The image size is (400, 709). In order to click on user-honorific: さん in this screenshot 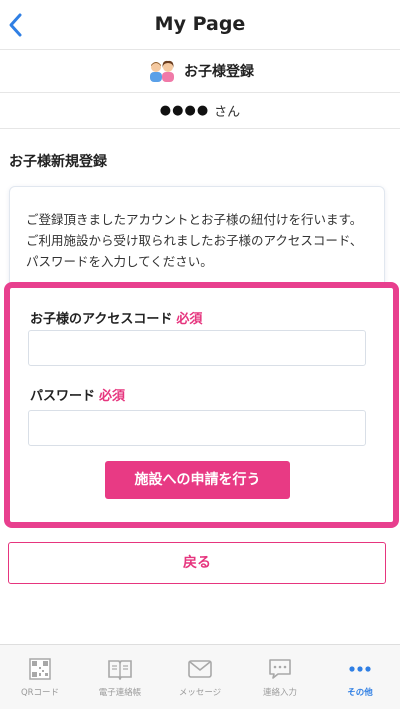, I will do `click(227, 112)`.